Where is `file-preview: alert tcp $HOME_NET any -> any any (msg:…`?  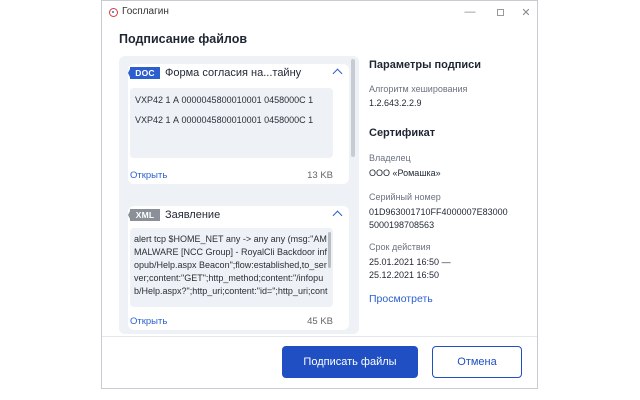
file-preview: alert tcp $HOME_NET any -> any any (msg:… is located at coordinates (231, 267).